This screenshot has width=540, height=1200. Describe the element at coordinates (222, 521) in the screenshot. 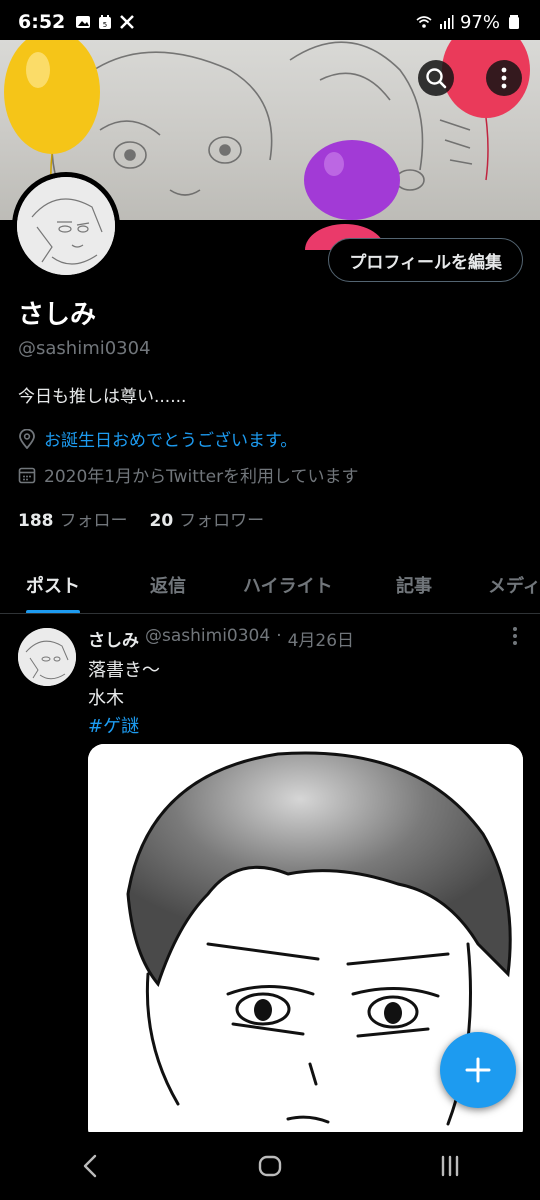

I see `followers-label: フォロワー` at that location.